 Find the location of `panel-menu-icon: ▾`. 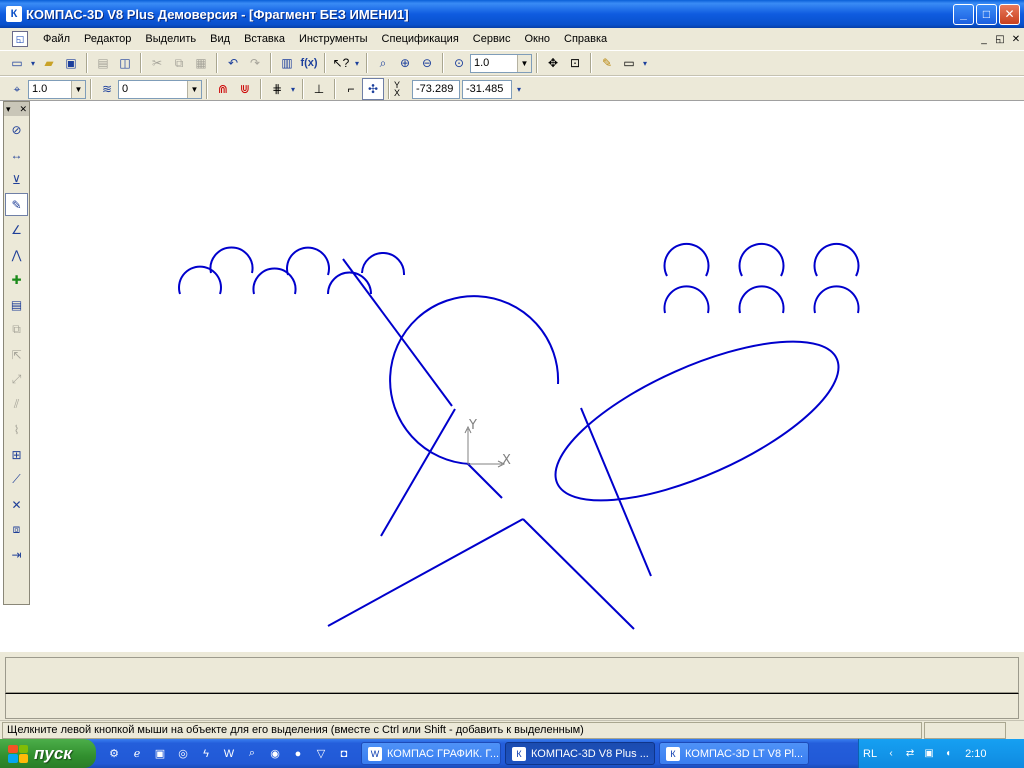

panel-menu-icon: ▾ is located at coordinates (8, 109).